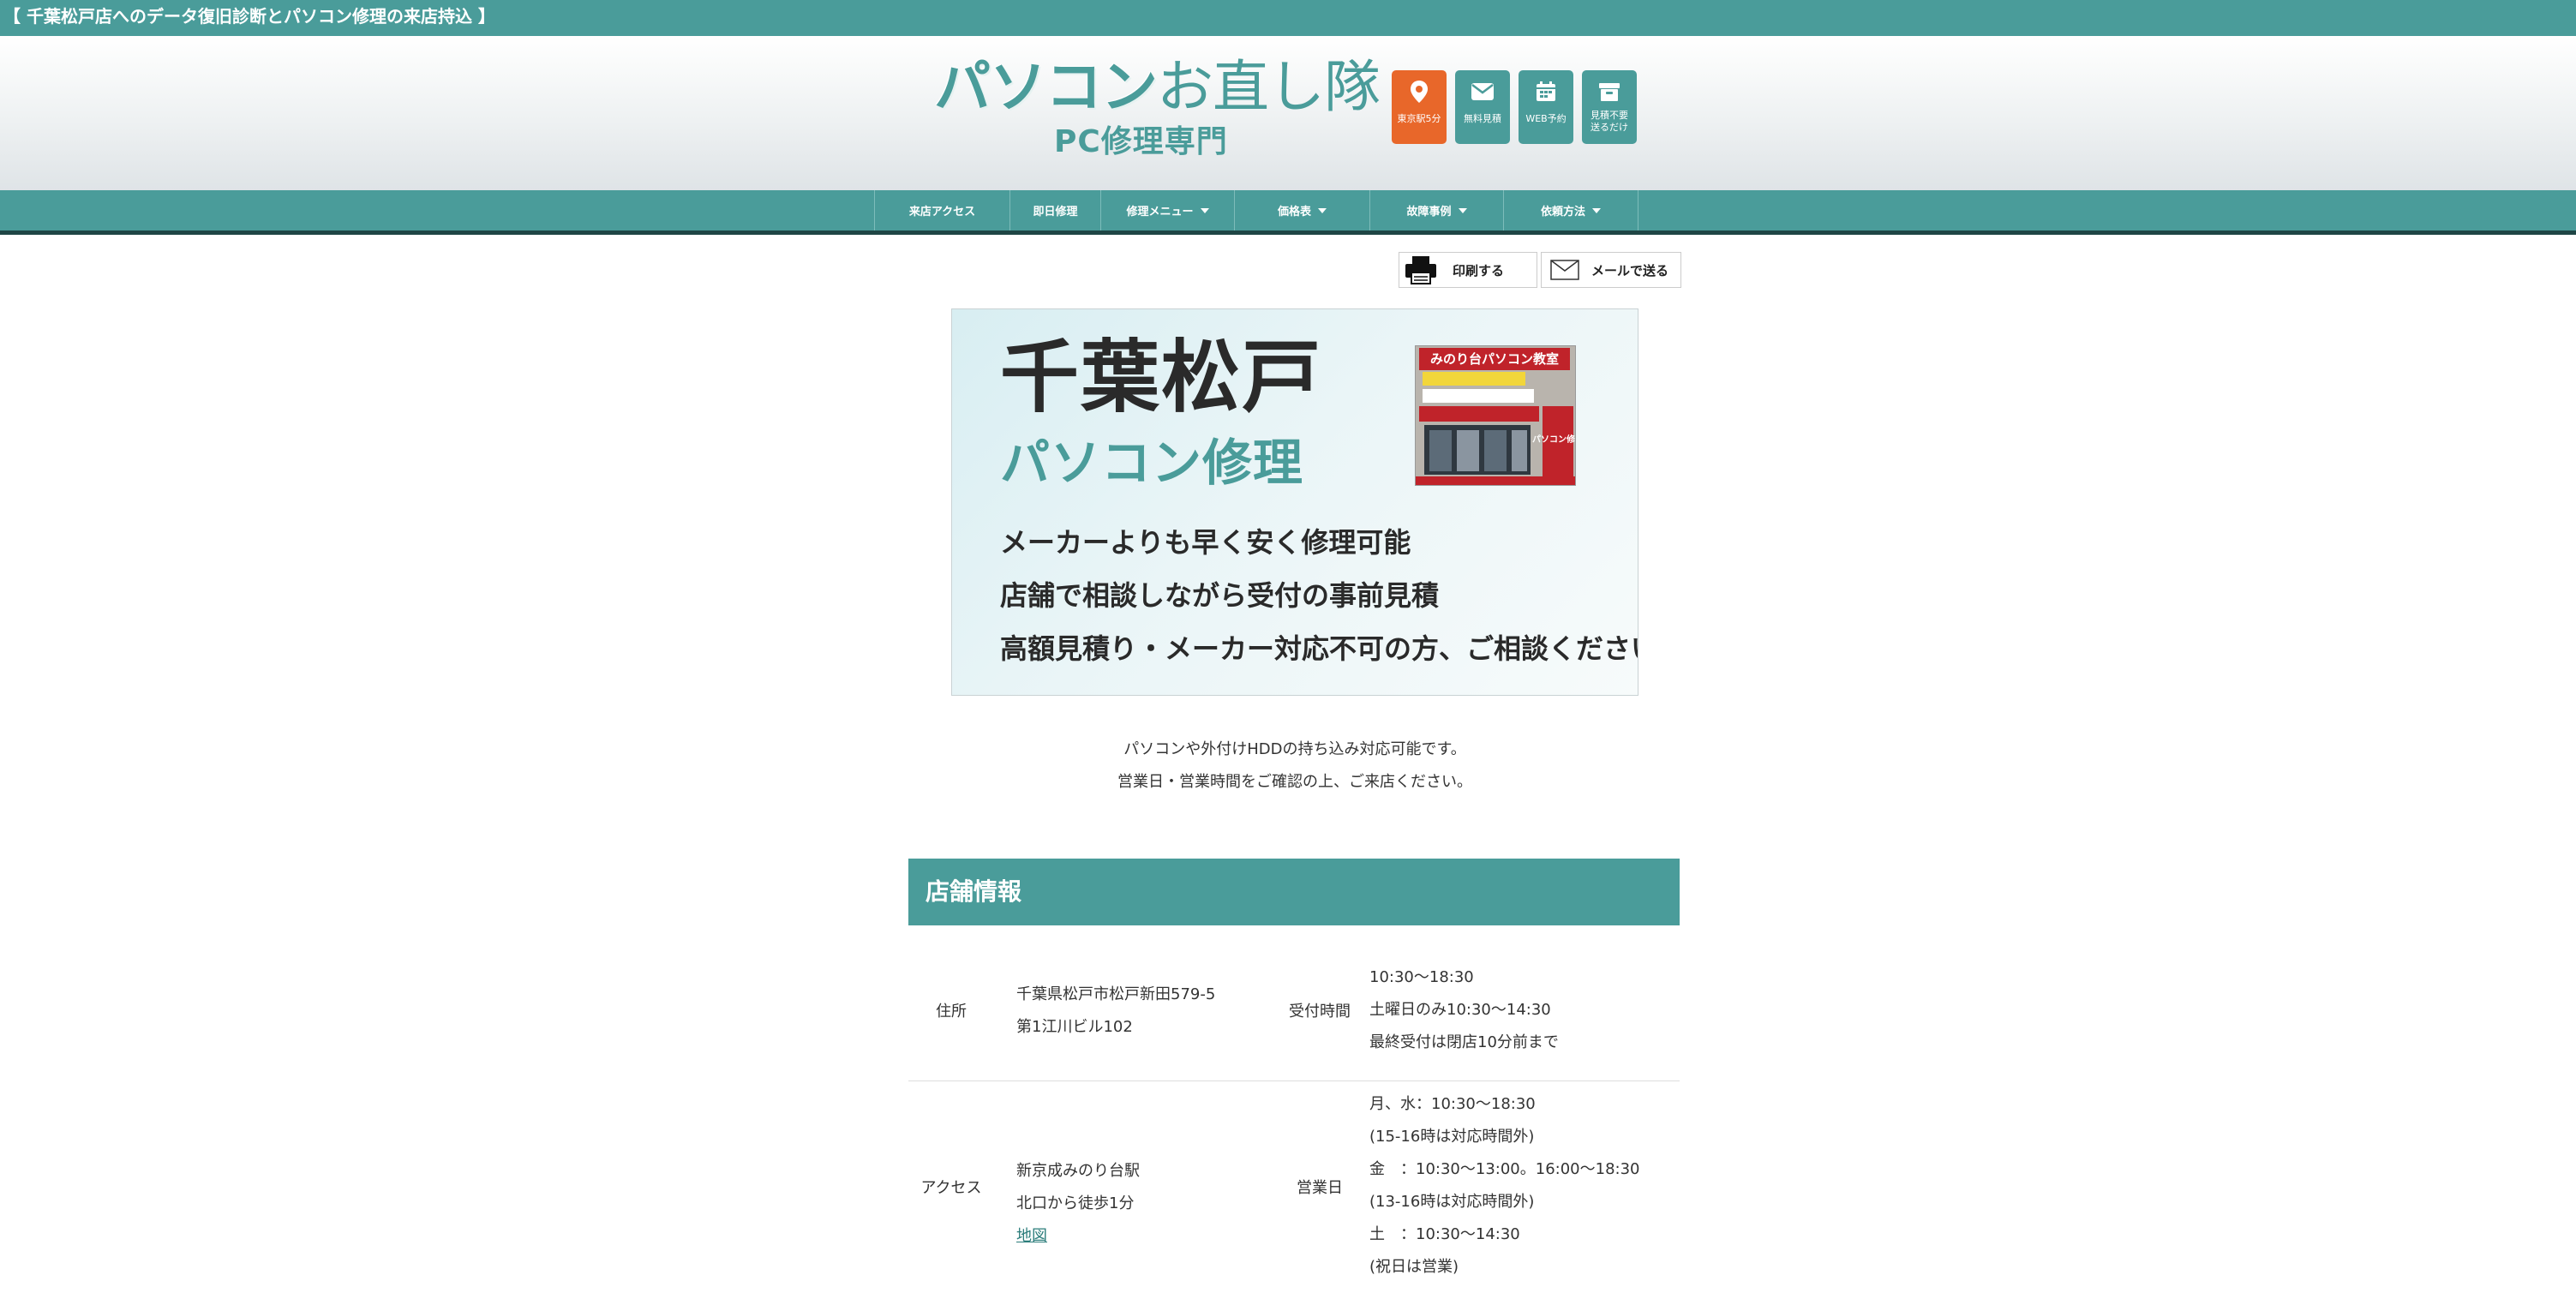 Image resolution: width=2576 pixels, height=1299 pixels. Describe the element at coordinates (1494, 359) in the screenshot. I see `photo-sign-text: みのり台パソコン教室` at that location.